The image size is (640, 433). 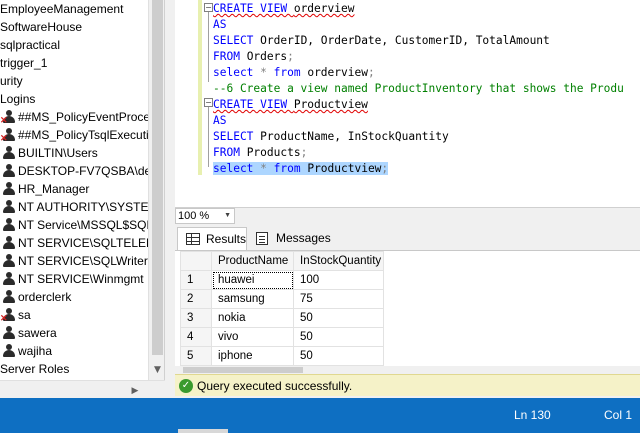 I want to click on code-line: CREATE VIEW Productview, so click(x=290, y=105).